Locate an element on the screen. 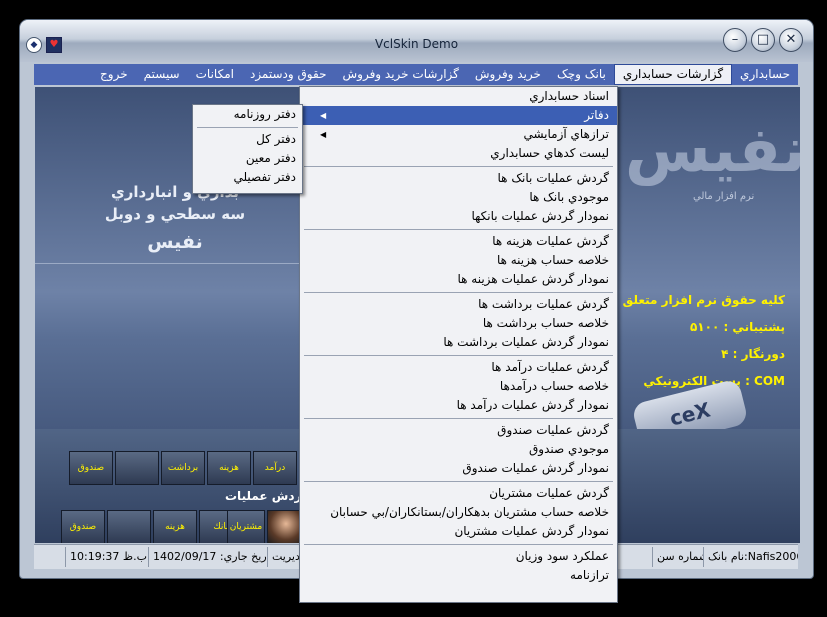 This screenshot has width=827, height=617. submenu-item: دفتر معين is located at coordinates (247, 158).